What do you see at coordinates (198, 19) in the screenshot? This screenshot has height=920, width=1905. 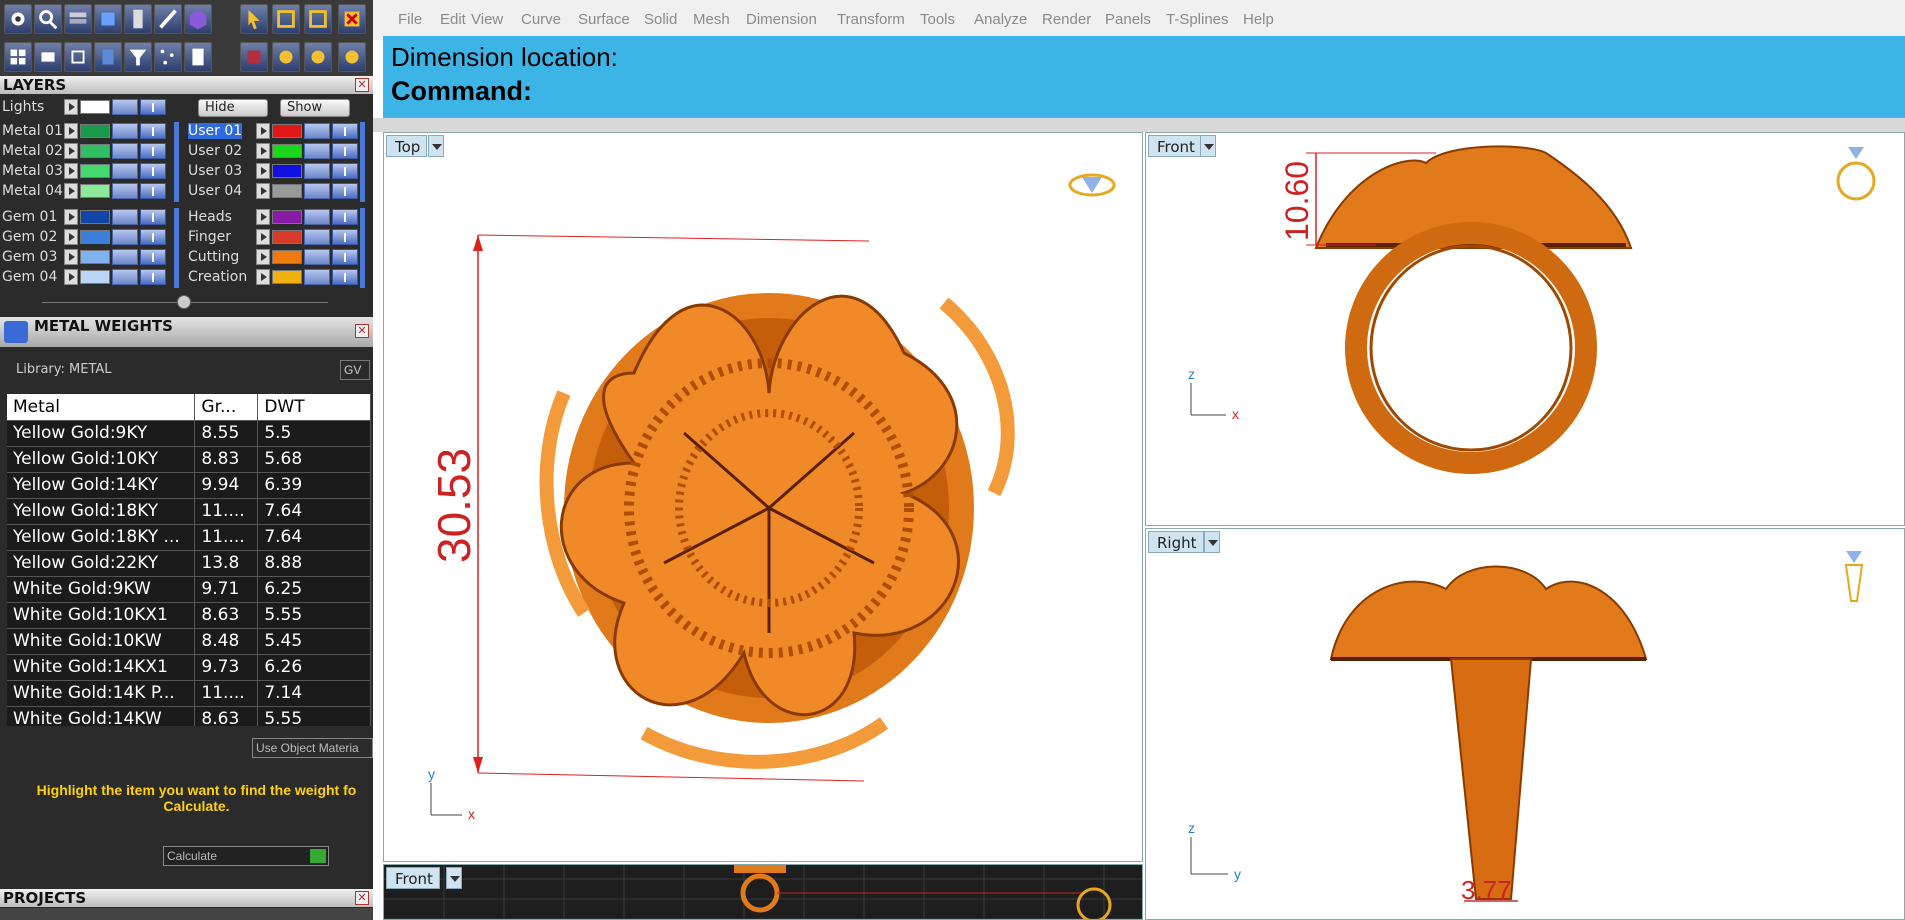 I see `gem-cube-icon` at bounding box center [198, 19].